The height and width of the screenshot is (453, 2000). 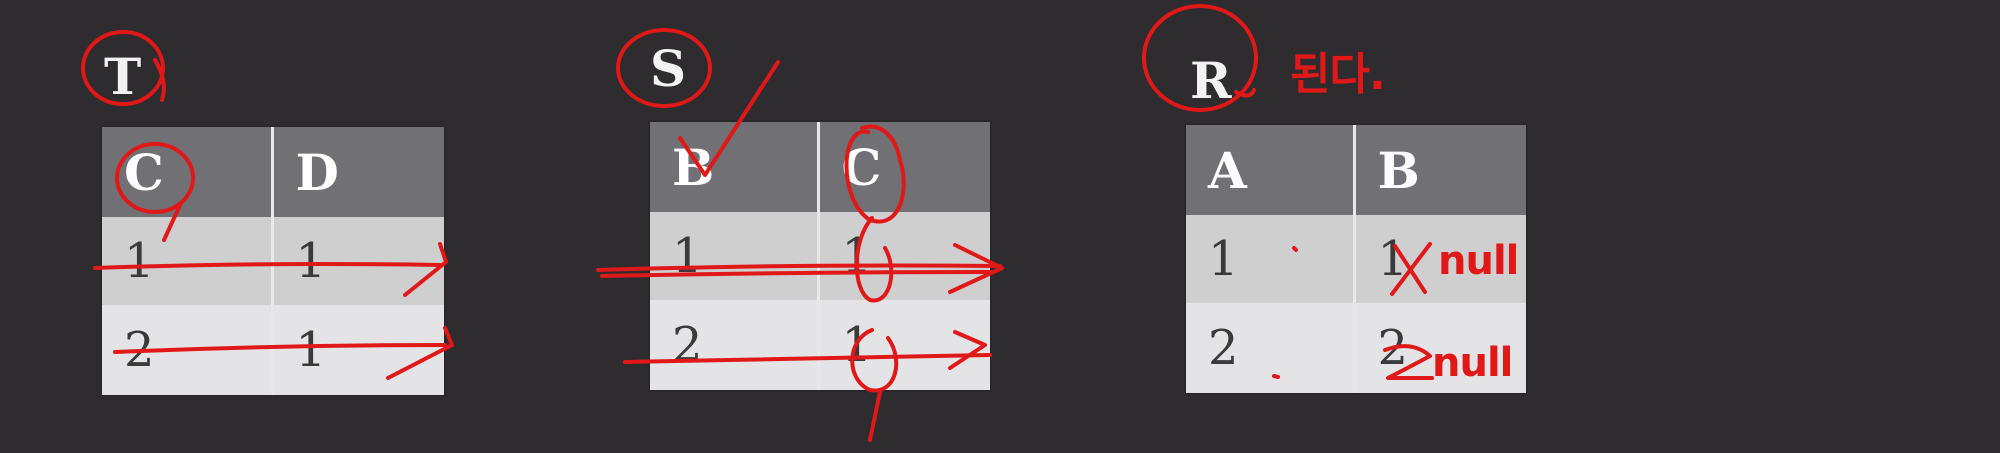 I want to click on table-r-cell: 2, so click(x=1271, y=348).